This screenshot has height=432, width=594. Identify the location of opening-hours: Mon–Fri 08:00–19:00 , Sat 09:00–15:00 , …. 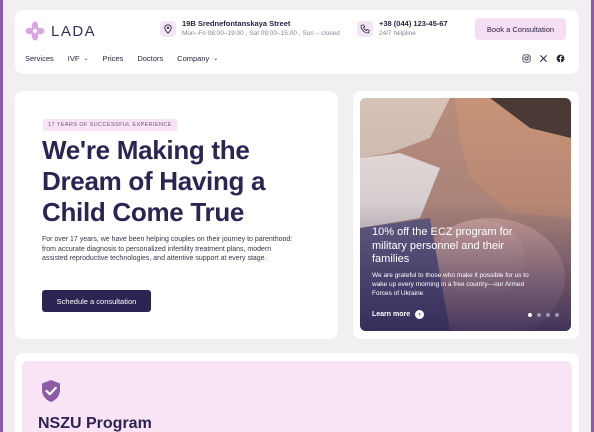
(261, 33).